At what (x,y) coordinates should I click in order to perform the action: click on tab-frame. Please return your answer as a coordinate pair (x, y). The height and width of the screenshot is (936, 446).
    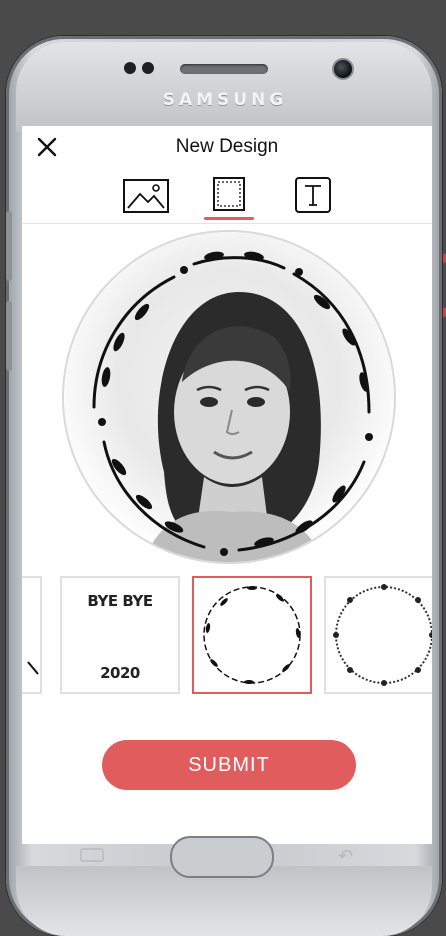
    Looking at the image, I should click on (229, 198).